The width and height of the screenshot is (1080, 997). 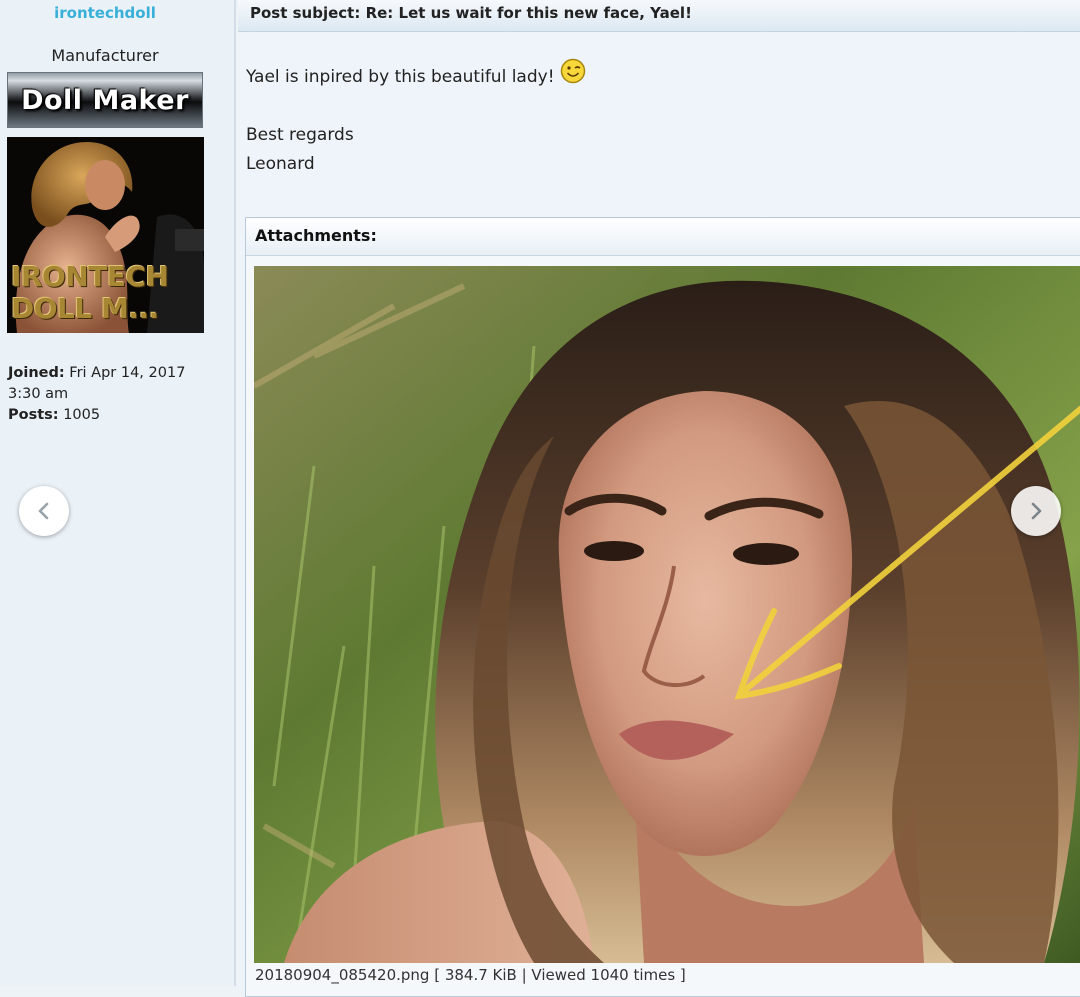 What do you see at coordinates (105, 13) in the screenshot?
I see `poster-username: irontechdoll` at bounding box center [105, 13].